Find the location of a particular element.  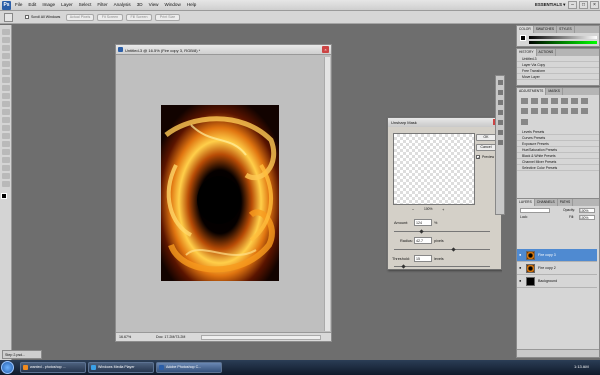

photo-filter-icon is located at coordinates (534, 111).